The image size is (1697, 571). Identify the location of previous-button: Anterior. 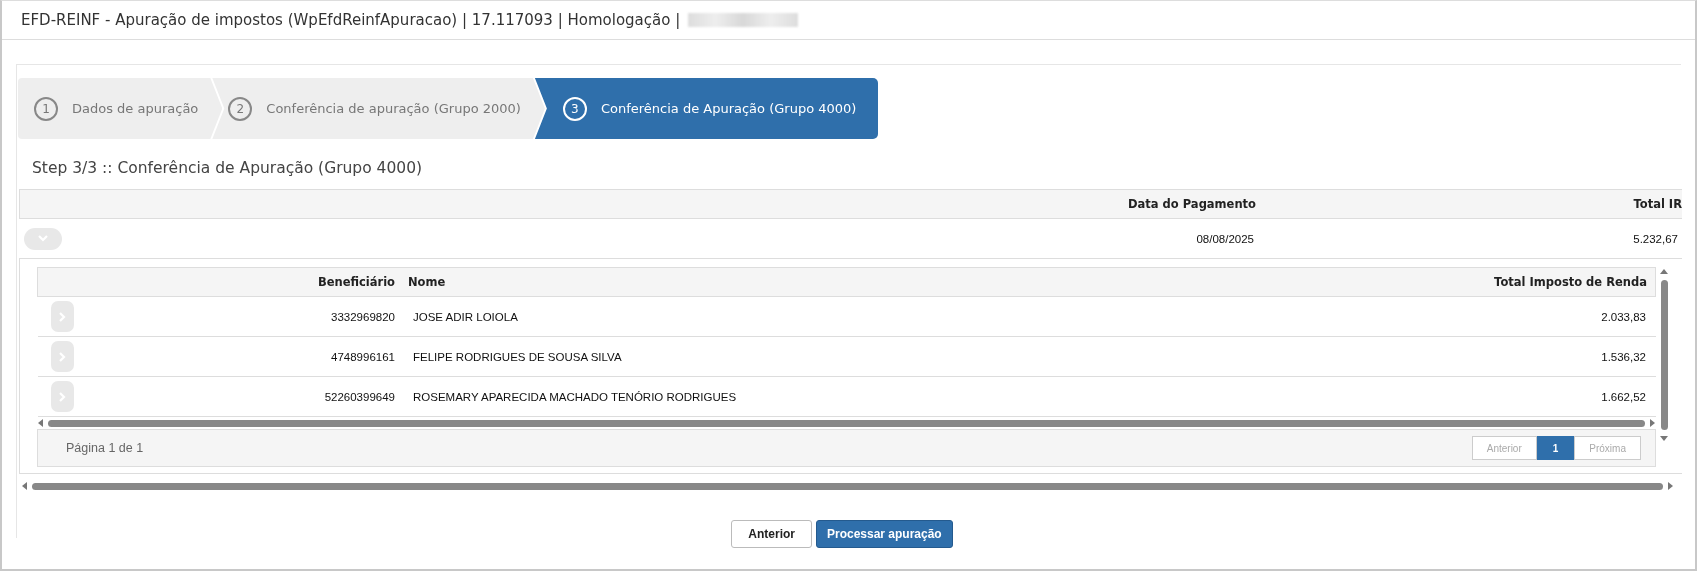
(771, 534).